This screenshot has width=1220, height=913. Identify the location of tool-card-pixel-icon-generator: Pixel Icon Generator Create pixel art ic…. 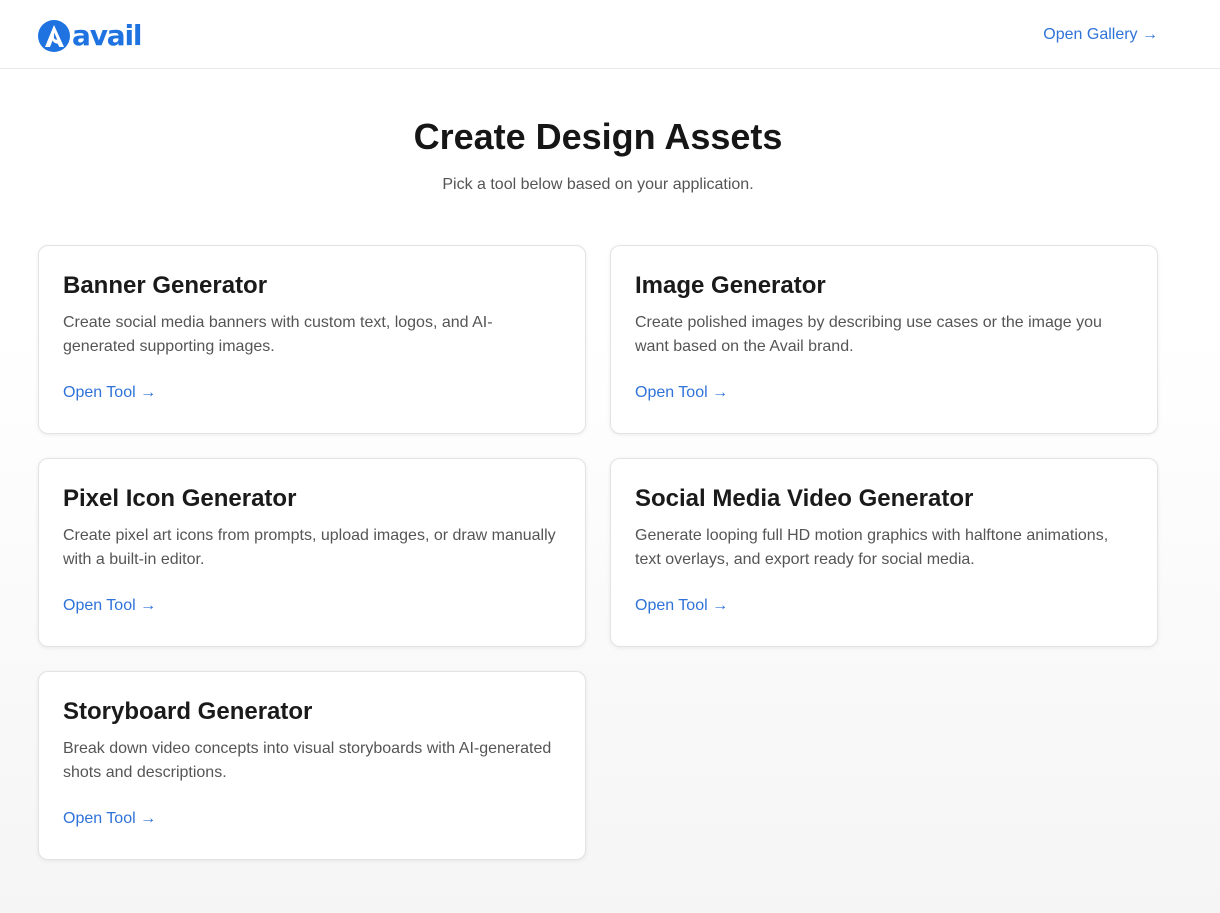
(312, 552).